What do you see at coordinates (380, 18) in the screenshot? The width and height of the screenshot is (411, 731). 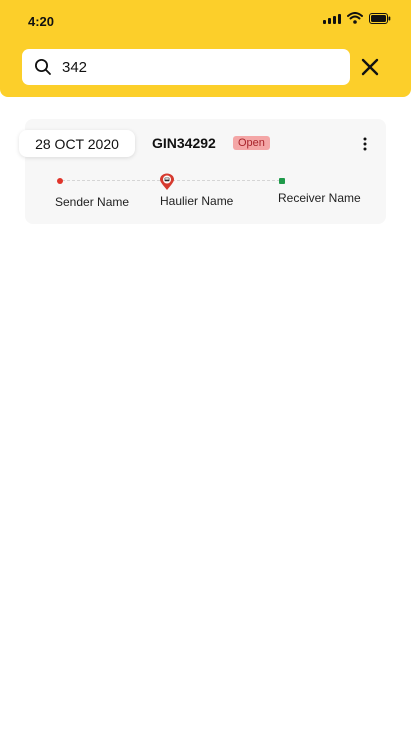 I see `battery-icon` at bounding box center [380, 18].